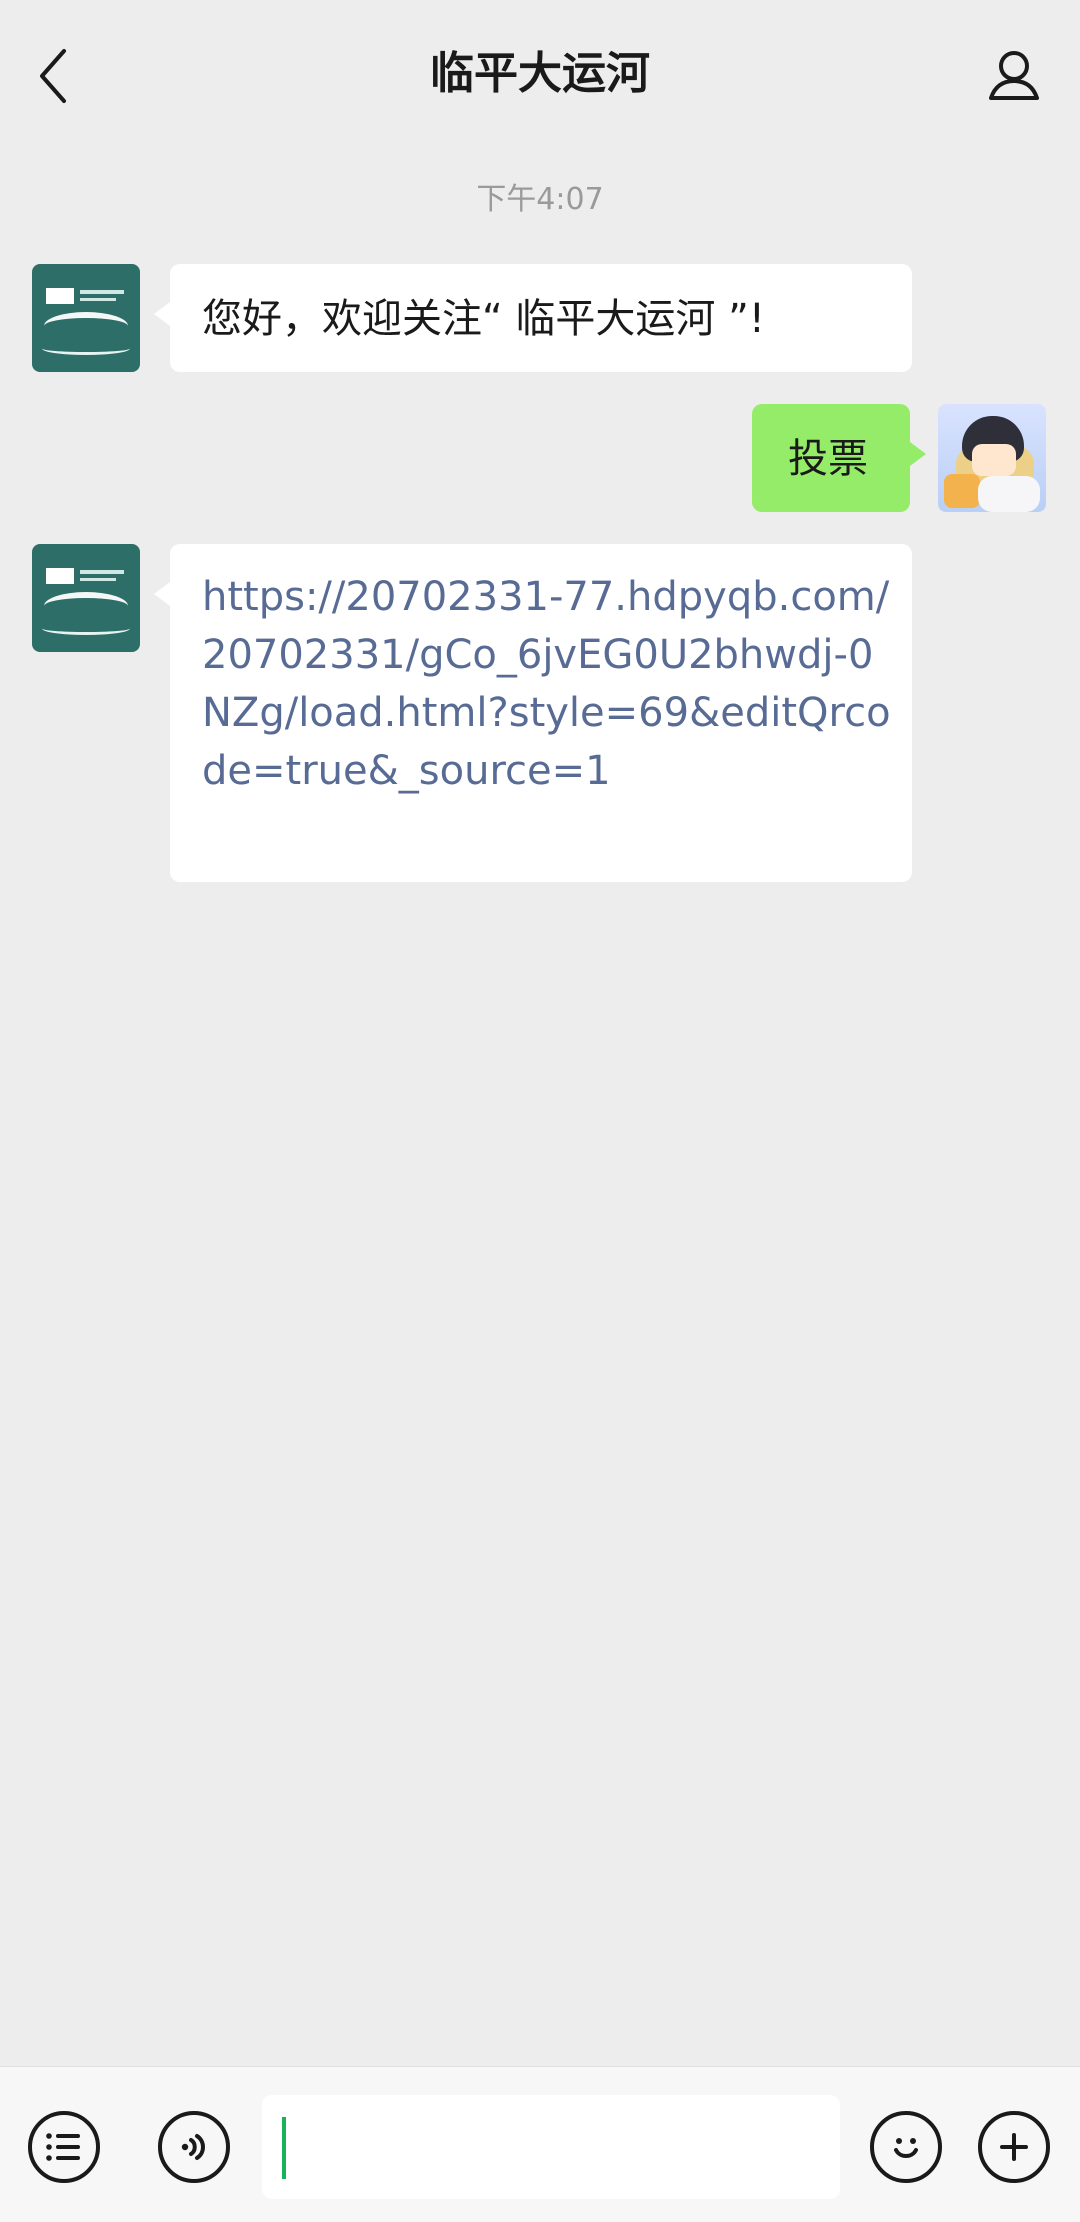 The image size is (1080, 2222). I want to click on message-text: 投票, so click(828, 459).